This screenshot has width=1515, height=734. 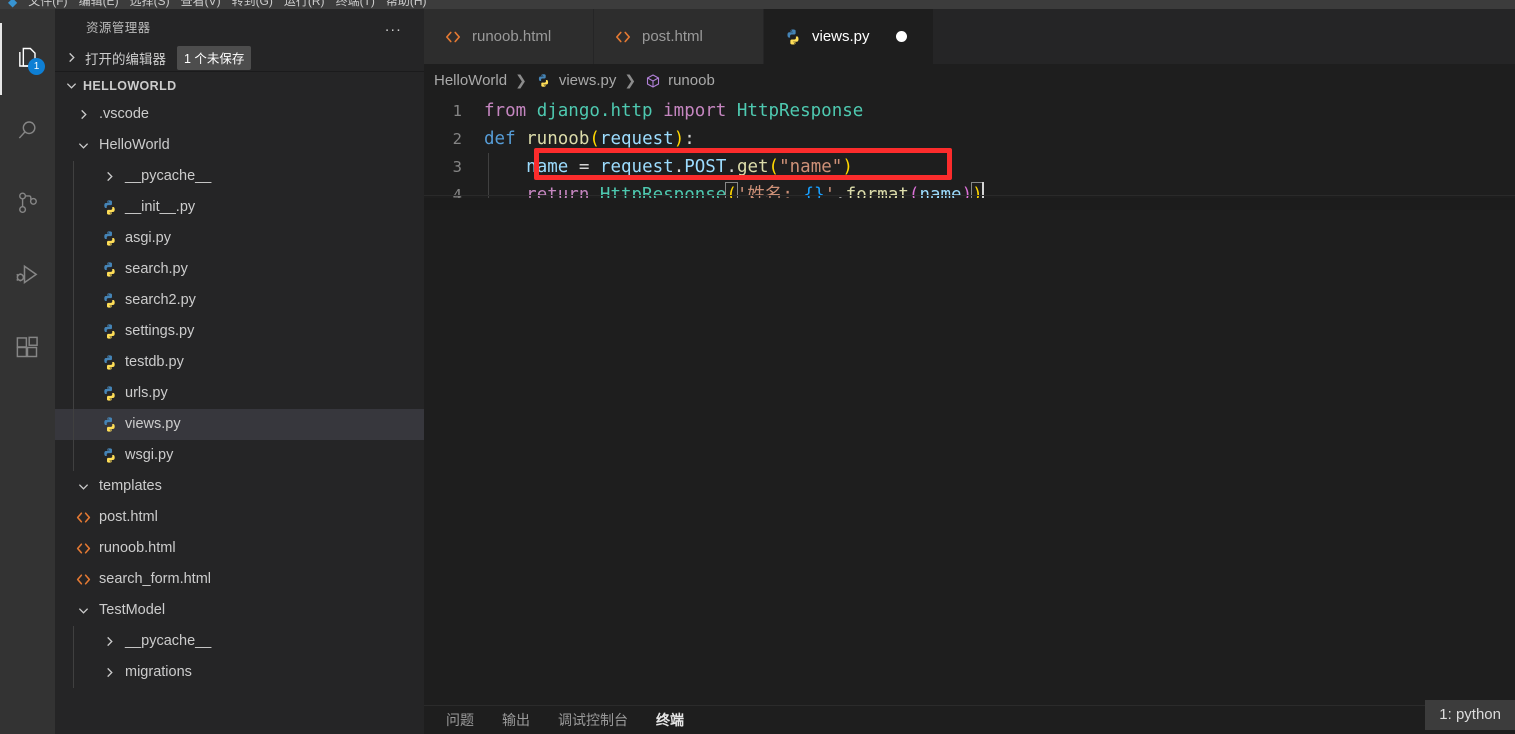 What do you see at coordinates (150, 4) in the screenshot?
I see `menu-item-select: 选择(S)` at bounding box center [150, 4].